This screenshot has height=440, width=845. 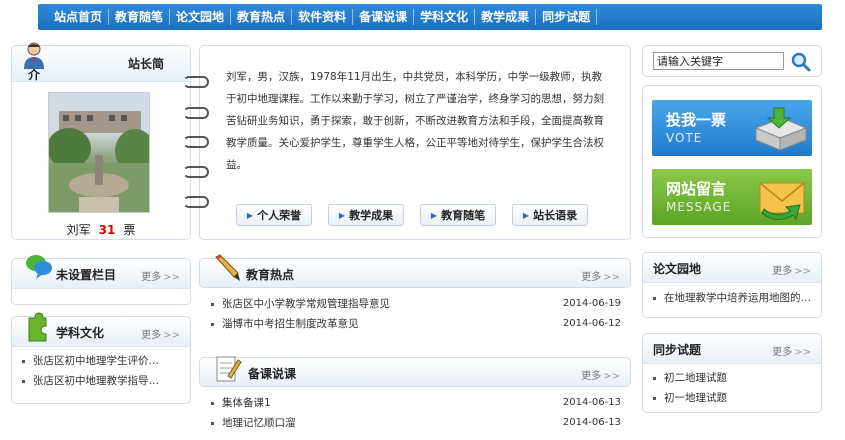 What do you see at coordinates (290, 324) in the screenshot?
I see `list-item-title: 淄博市中考招生制度改革意见` at bounding box center [290, 324].